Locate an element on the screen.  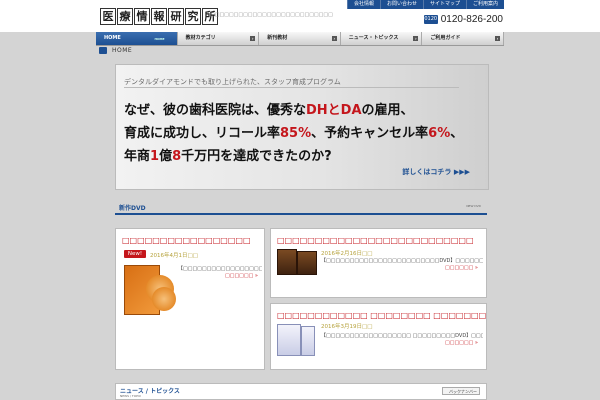
dvd-date: 2016年4月1日□□ is located at coordinates (174, 256).